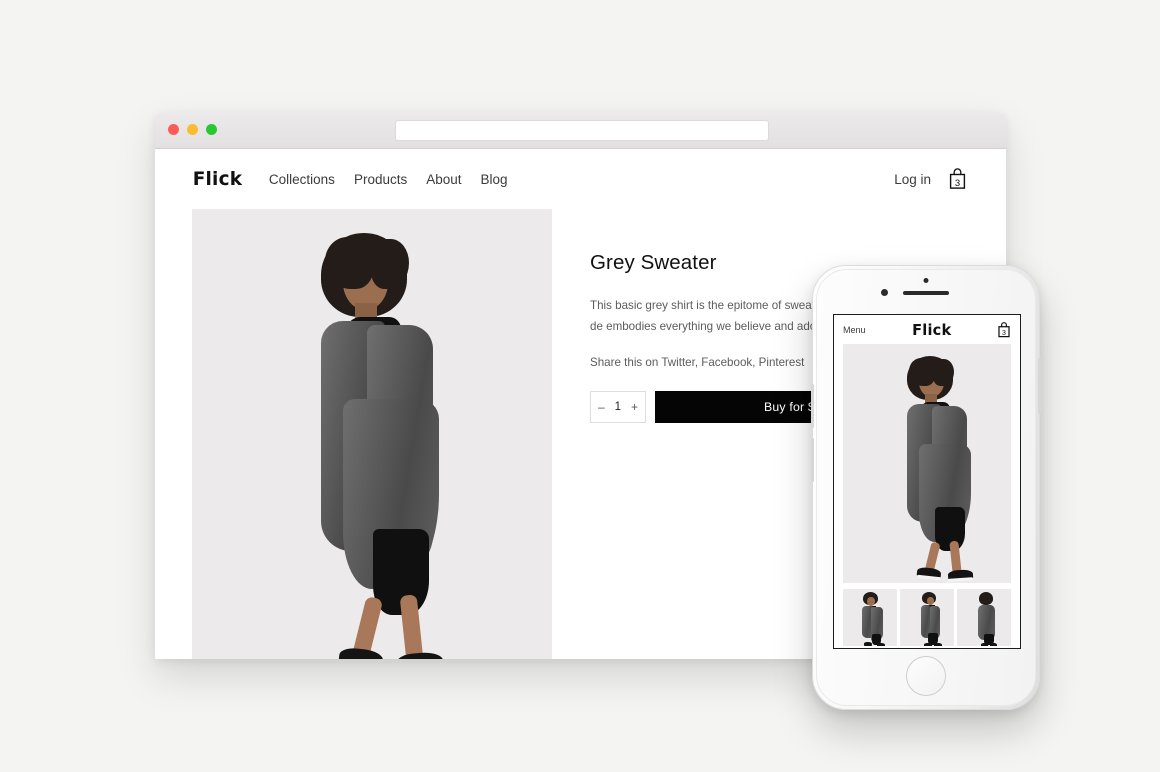 The image size is (1160, 772). I want to click on model-illustration-mobile, so click(941, 468).